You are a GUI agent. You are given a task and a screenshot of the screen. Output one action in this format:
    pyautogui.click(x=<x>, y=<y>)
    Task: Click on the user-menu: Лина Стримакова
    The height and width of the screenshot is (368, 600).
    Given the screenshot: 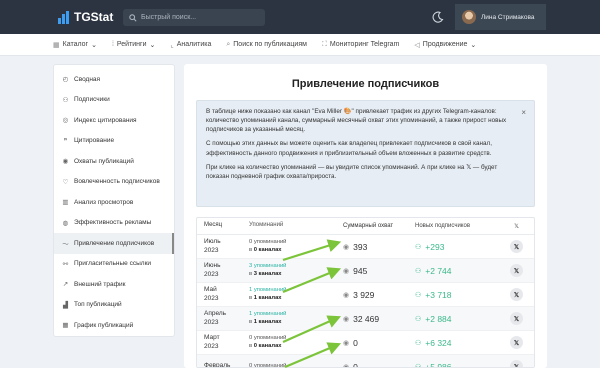 What is the action you would take?
    pyautogui.click(x=500, y=17)
    